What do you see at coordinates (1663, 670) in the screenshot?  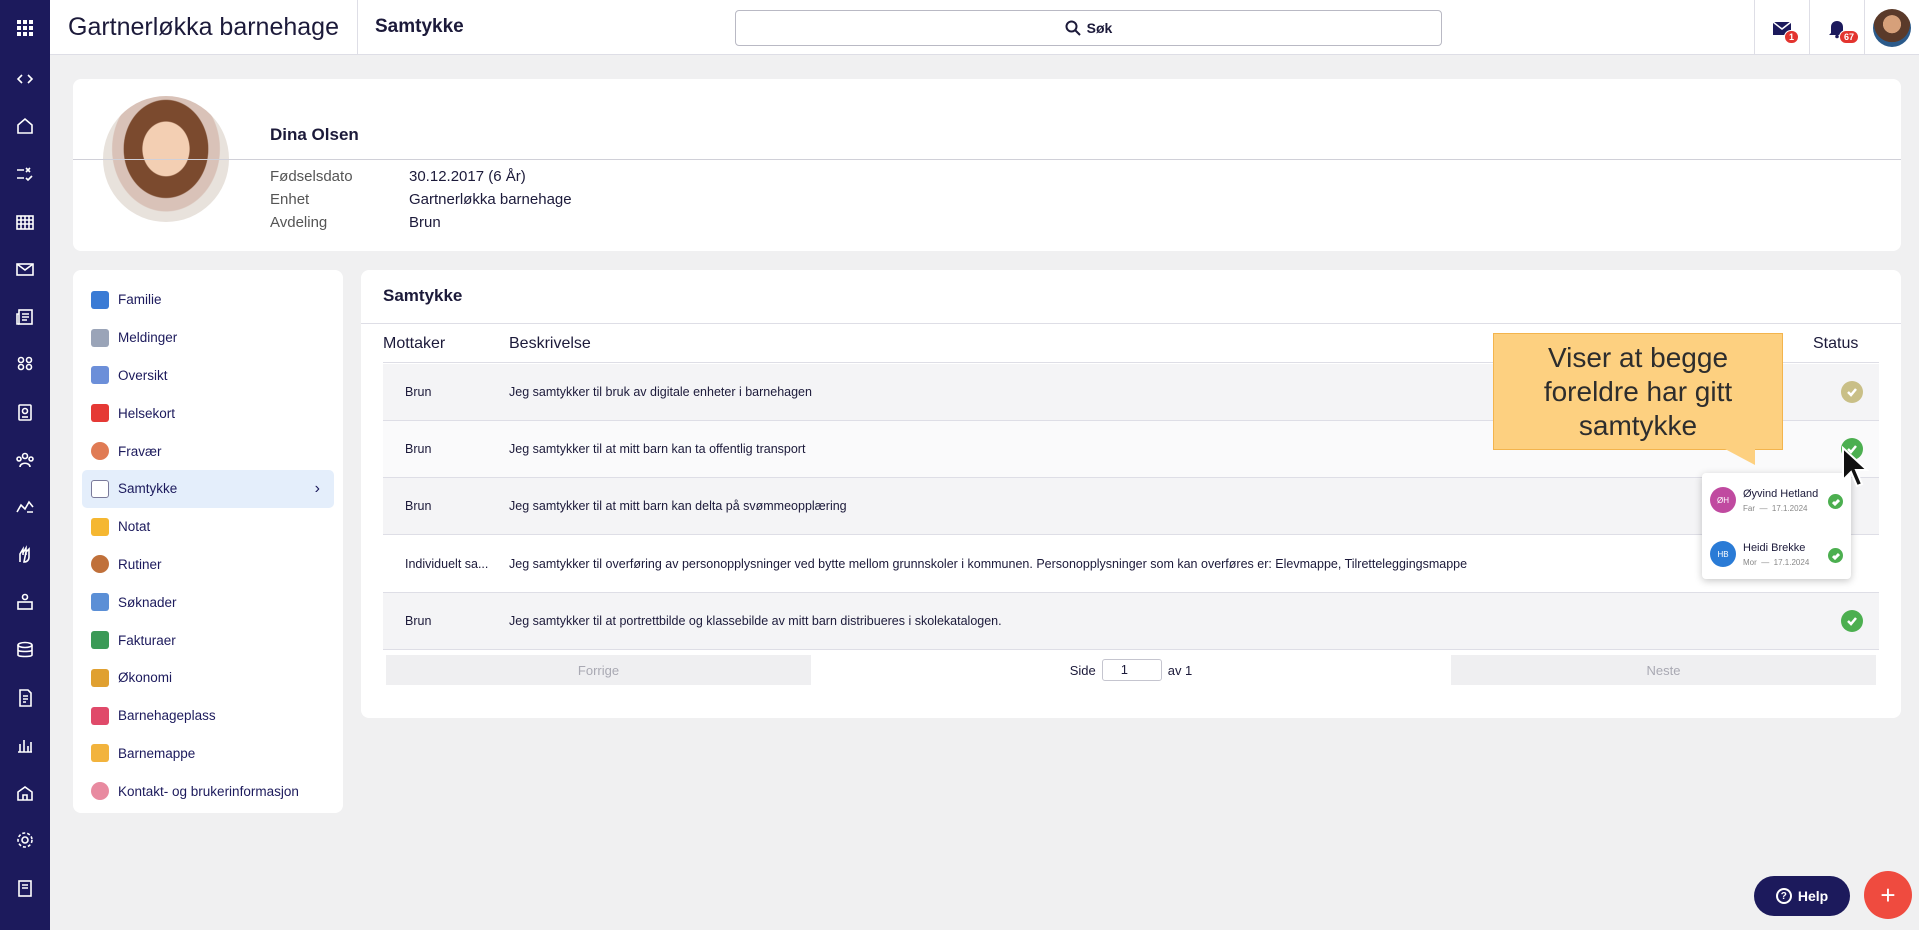 I see `next-page-button: Neste` at bounding box center [1663, 670].